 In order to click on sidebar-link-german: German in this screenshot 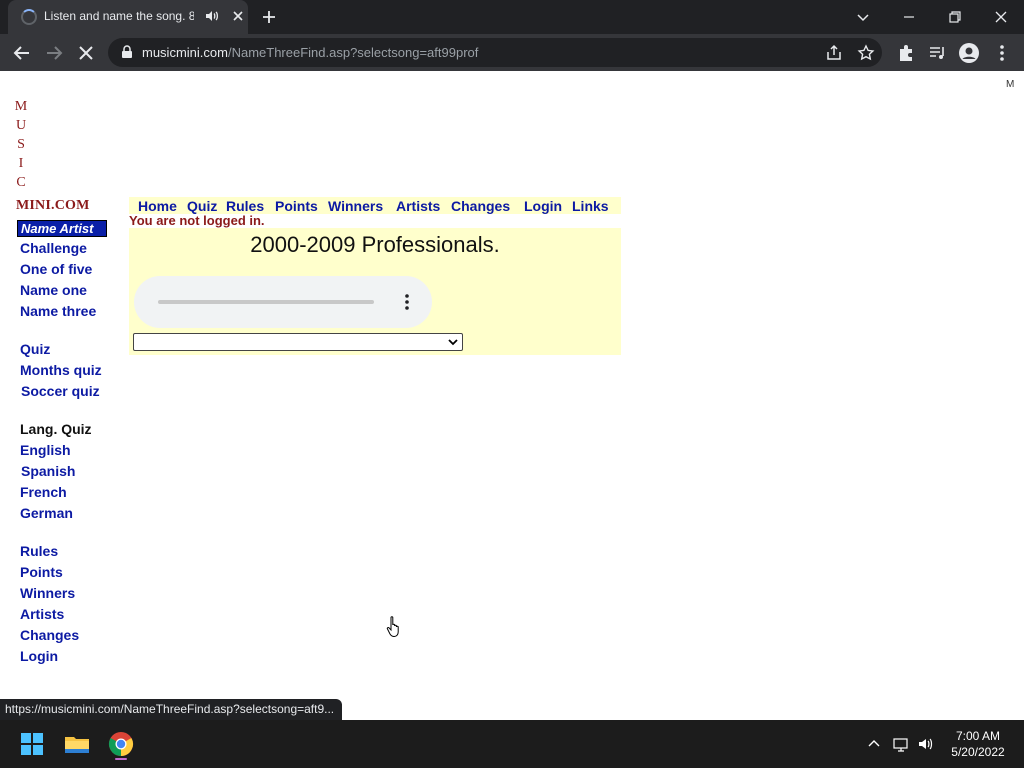, I will do `click(46, 513)`.